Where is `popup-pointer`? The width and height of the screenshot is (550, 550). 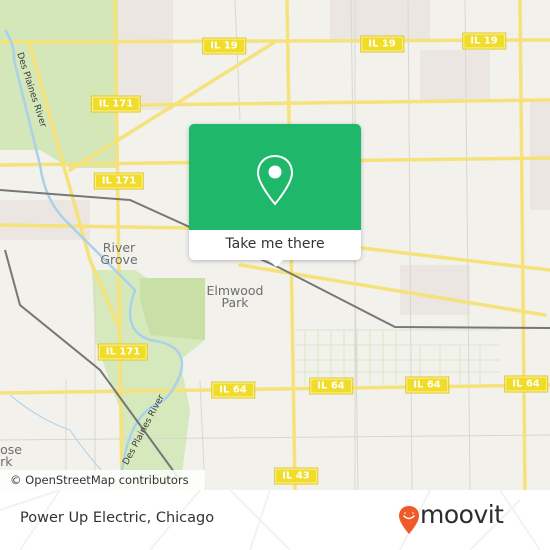
popup-pointer is located at coordinates (276, 263).